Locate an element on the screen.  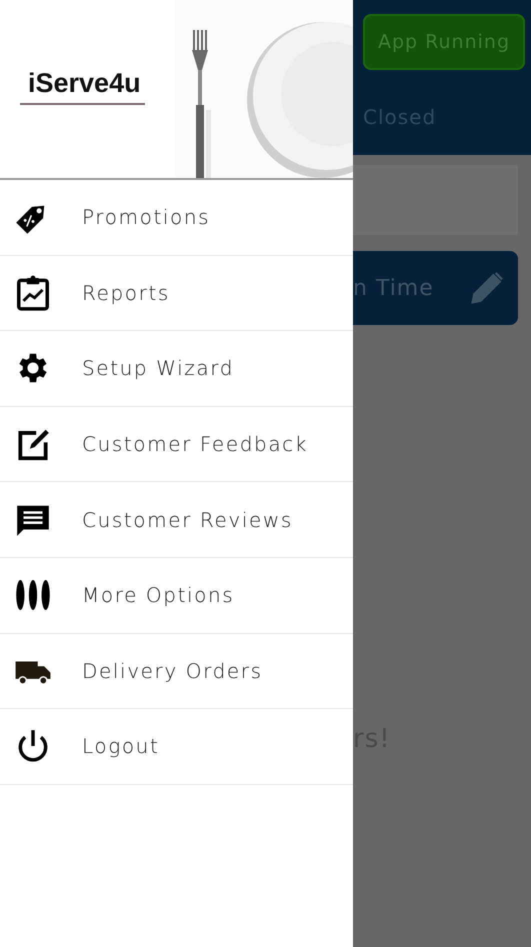
menu-item: Delivery Orders is located at coordinates (176, 672).